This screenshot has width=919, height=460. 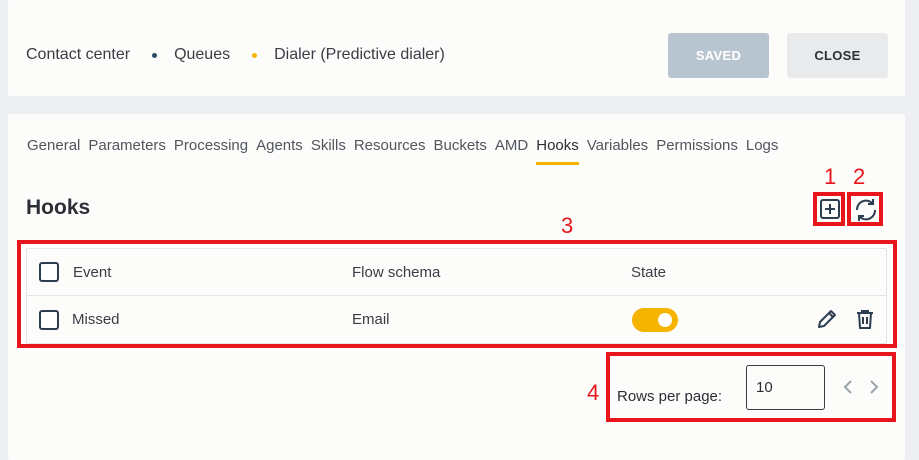 I want to click on saved-button: SAVED, so click(x=718, y=55).